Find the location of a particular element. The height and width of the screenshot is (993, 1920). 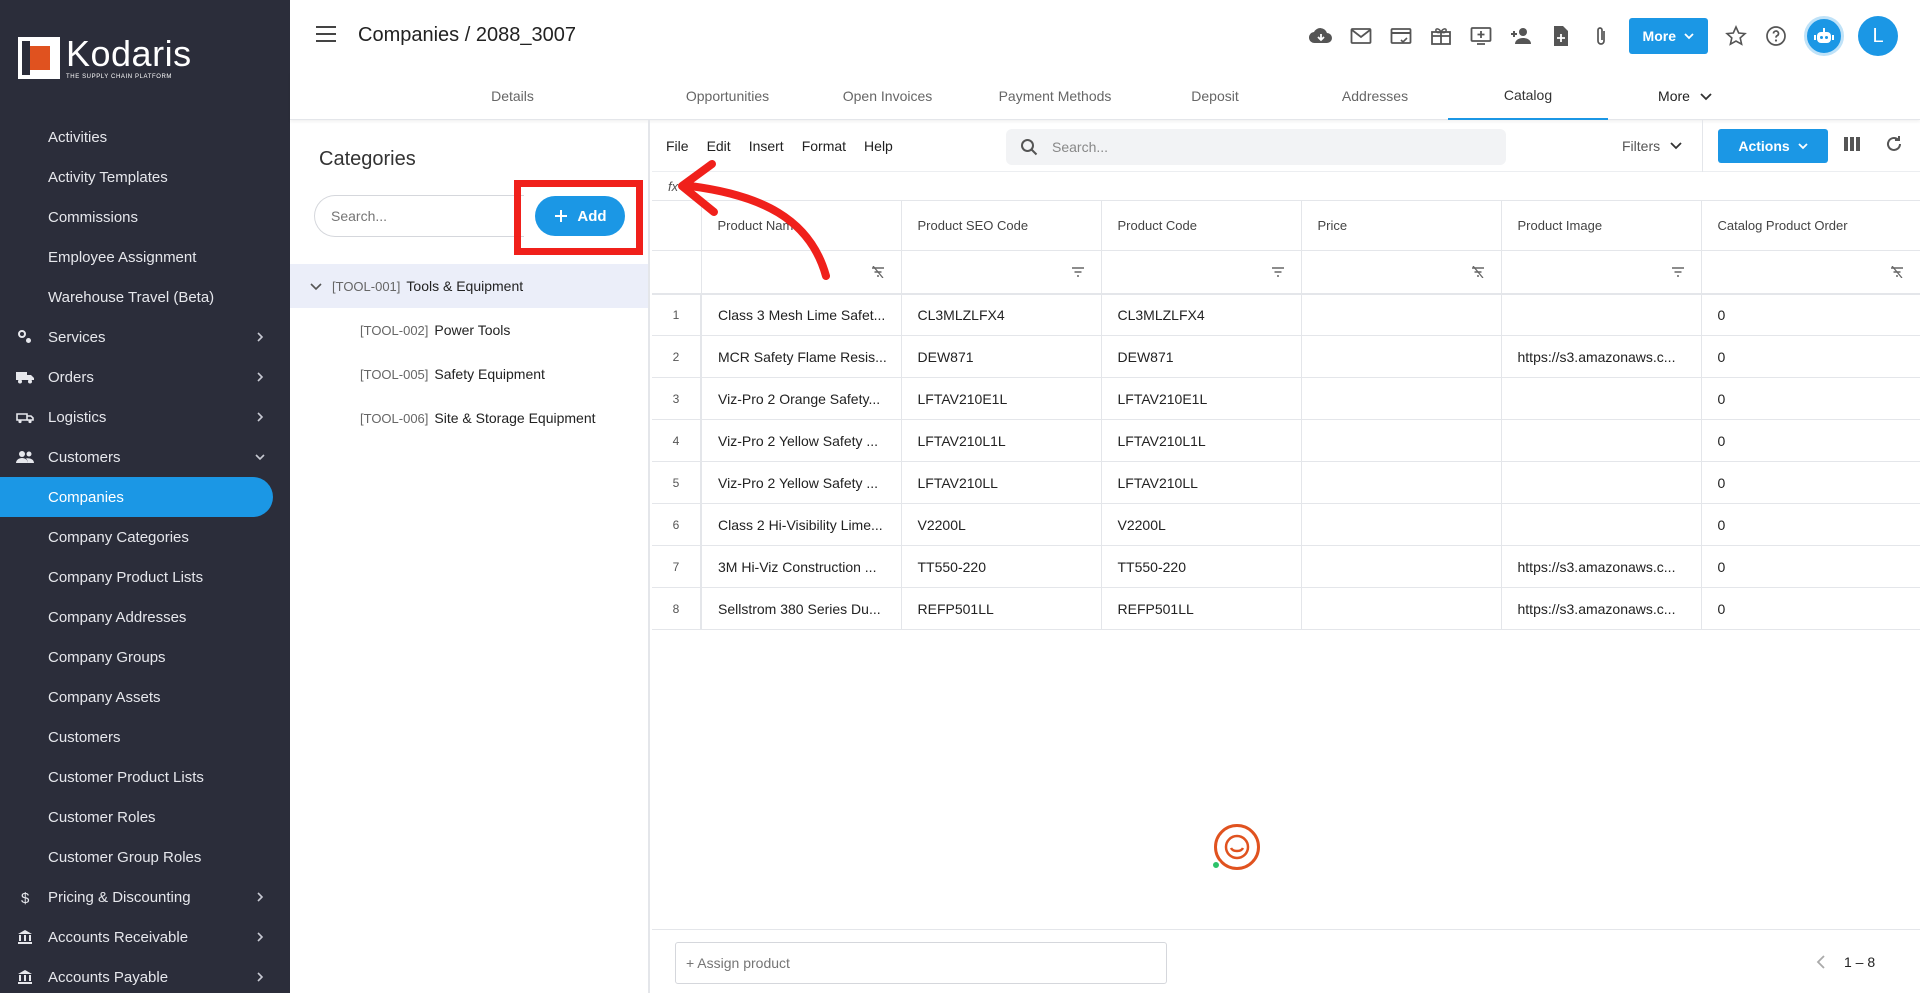

cell-code: CL3MLZLFX4 is located at coordinates (1201, 314).